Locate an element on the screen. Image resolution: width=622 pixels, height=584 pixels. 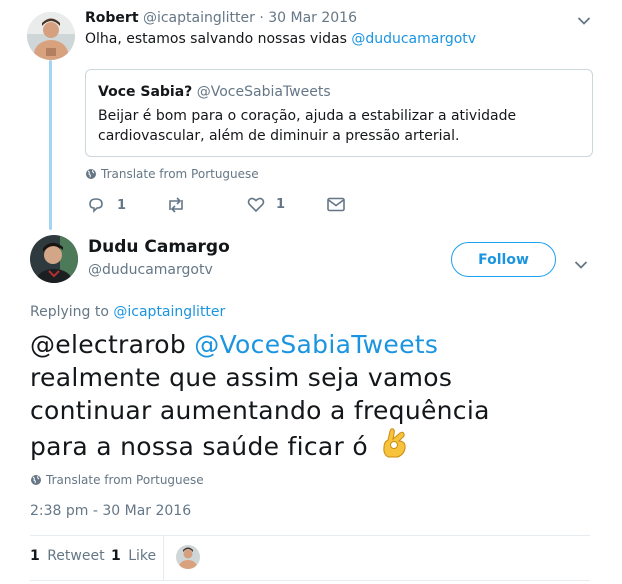
retweet-count: 1 is located at coordinates (35, 556).